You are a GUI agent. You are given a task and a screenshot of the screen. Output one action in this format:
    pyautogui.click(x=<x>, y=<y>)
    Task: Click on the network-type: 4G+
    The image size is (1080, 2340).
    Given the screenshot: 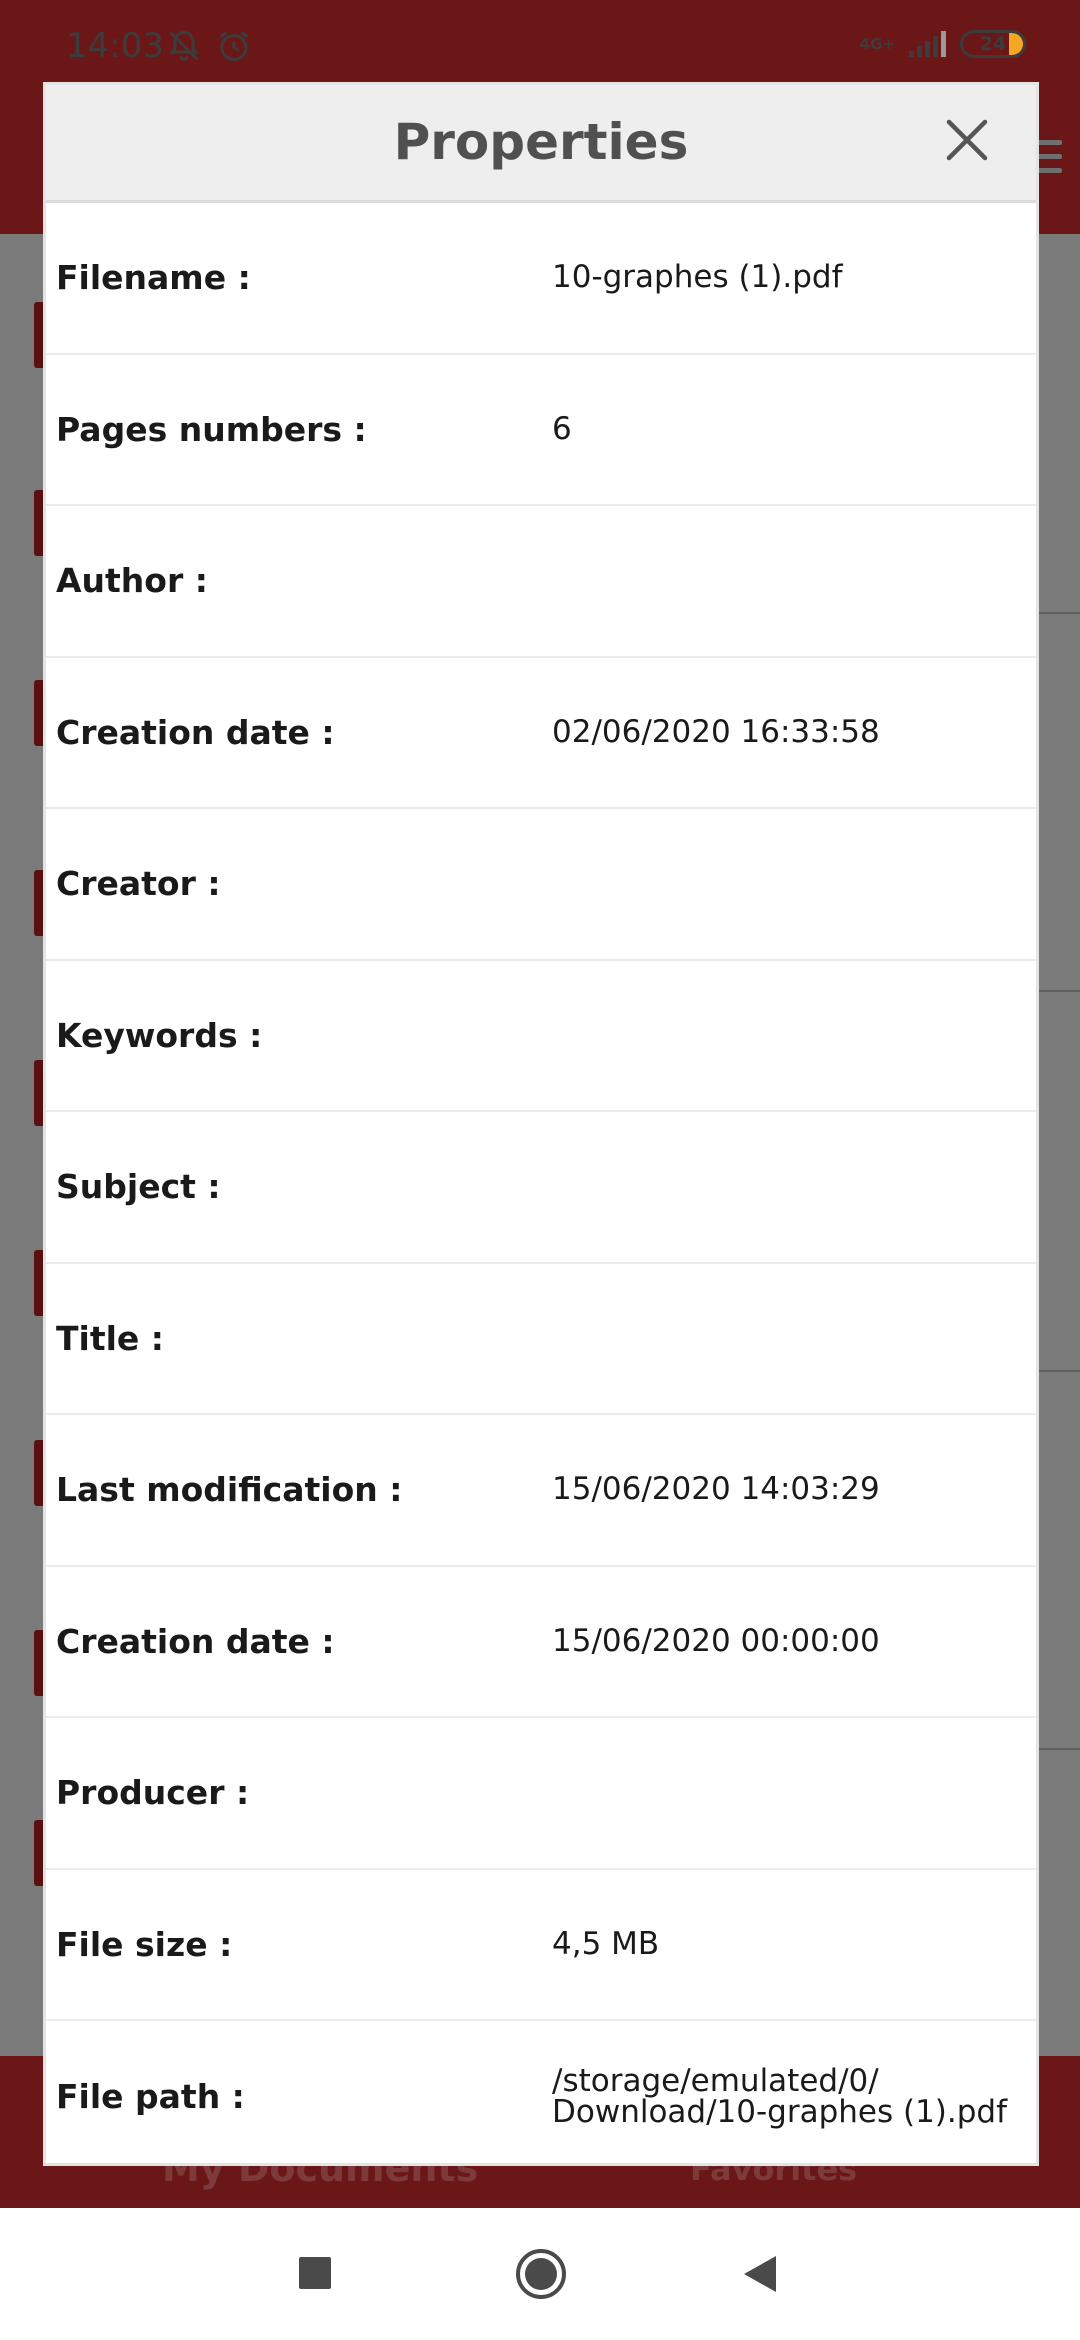 What is the action you would take?
    pyautogui.click(x=877, y=44)
    